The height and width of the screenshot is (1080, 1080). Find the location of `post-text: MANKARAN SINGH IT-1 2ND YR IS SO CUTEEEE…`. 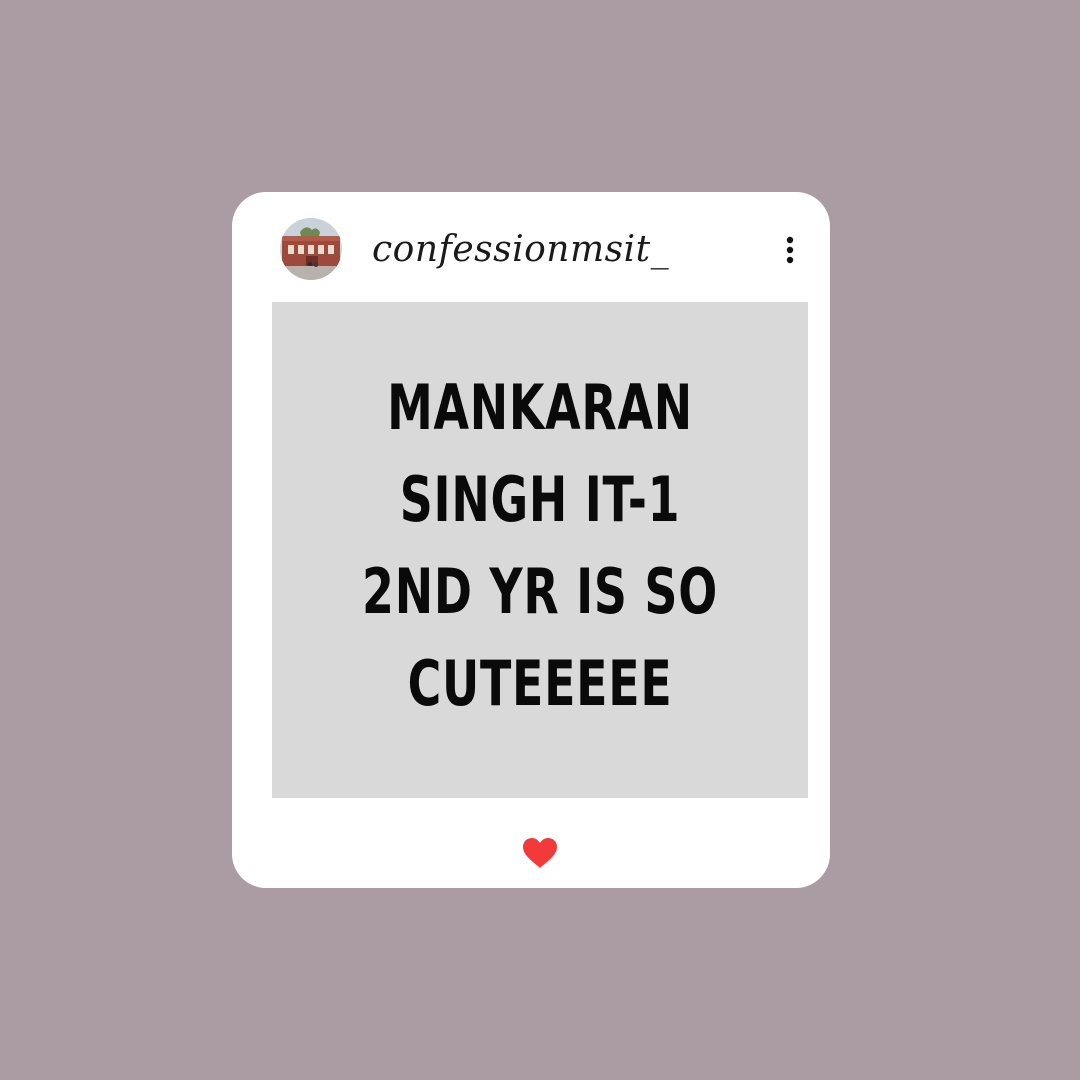

post-text: MANKARAN SINGH IT-1 2ND YR IS SO CUTEEEE… is located at coordinates (540, 545).